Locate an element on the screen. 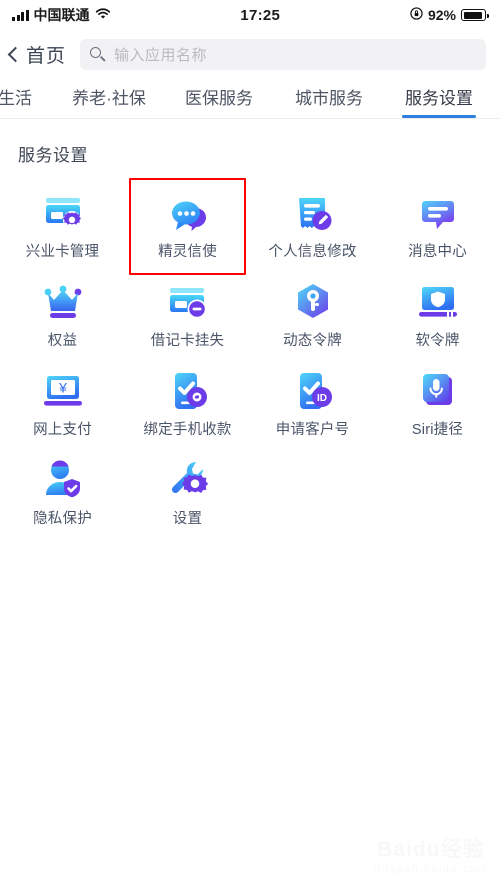 The image size is (500, 889). chevron-left-icon is located at coordinates (15, 54).